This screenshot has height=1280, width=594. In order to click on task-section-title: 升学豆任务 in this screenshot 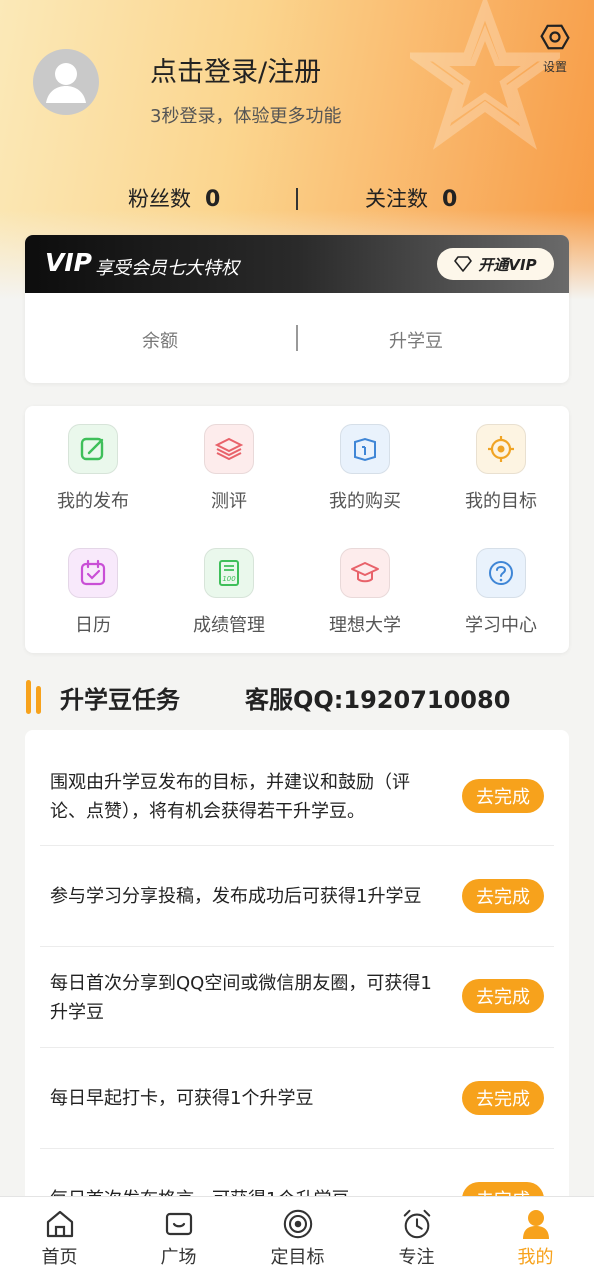, I will do `click(120, 700)`.